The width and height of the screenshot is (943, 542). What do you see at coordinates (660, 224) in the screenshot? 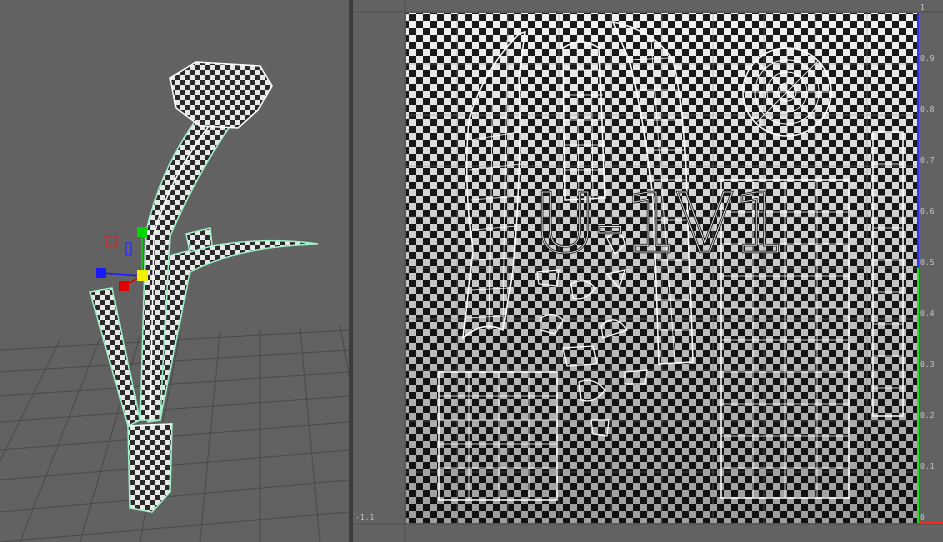
I see `uv-tile-label-outline: U-1V1` at bounding box center [660, 224].